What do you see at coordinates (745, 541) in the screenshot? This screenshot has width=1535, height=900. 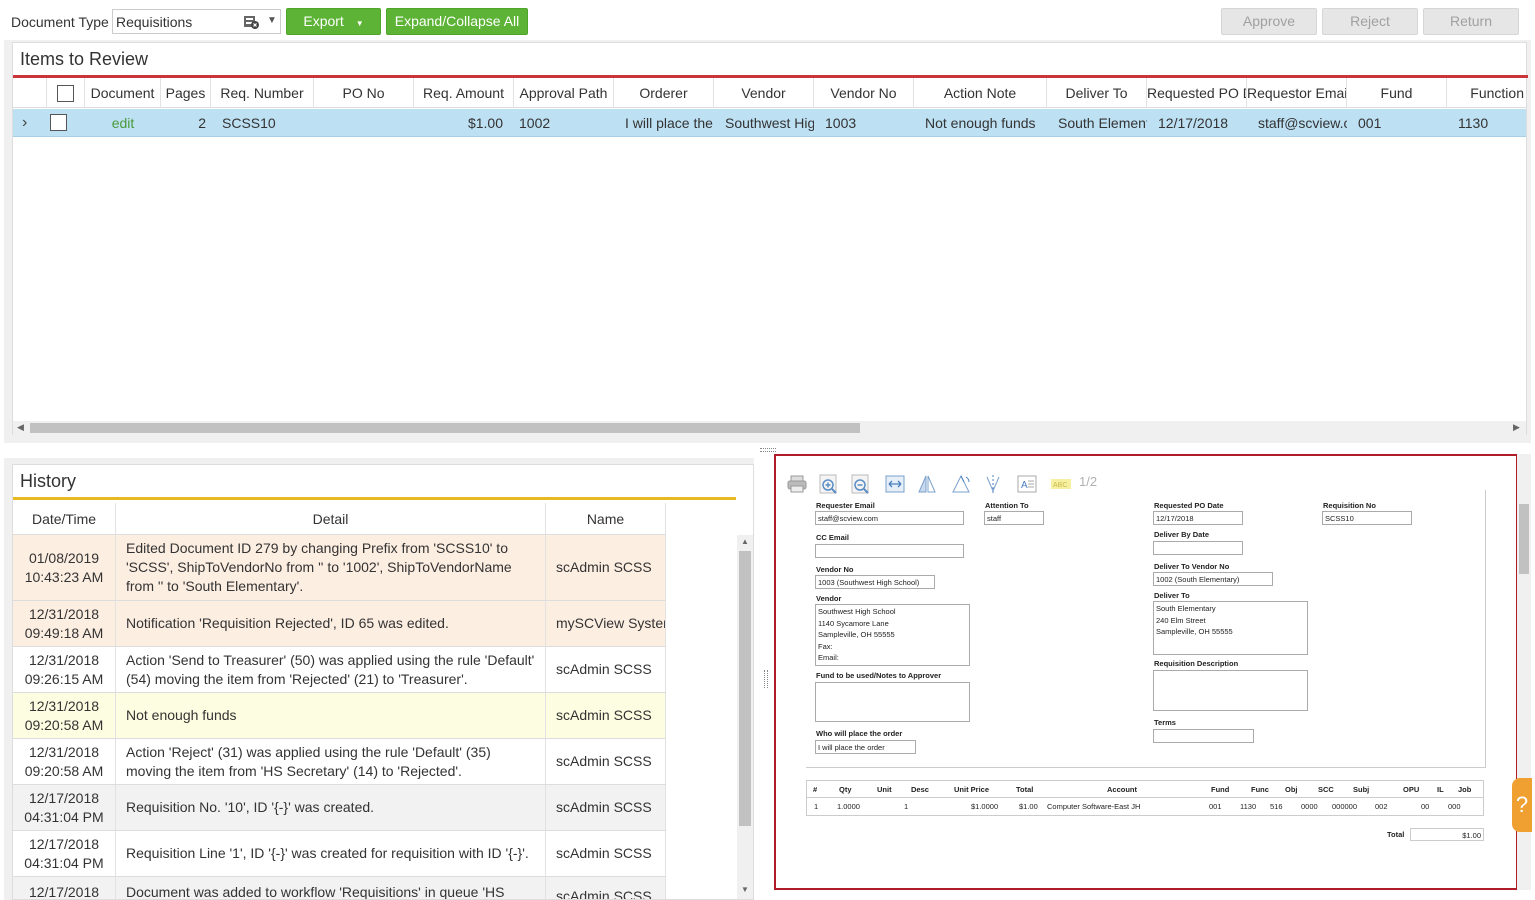 I see `scroll-up-icon: ▲` at bounding box center [745, 541].